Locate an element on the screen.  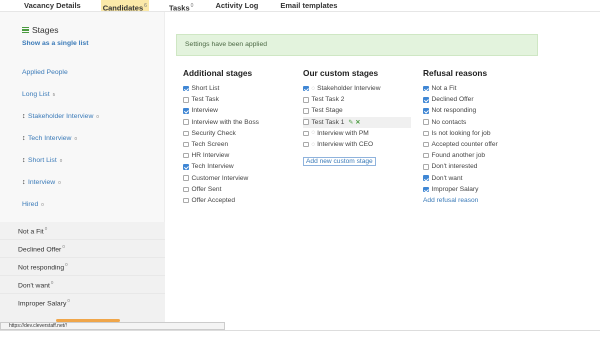
stage-option-row: Declined Offer is located at coordinates (460, 99).